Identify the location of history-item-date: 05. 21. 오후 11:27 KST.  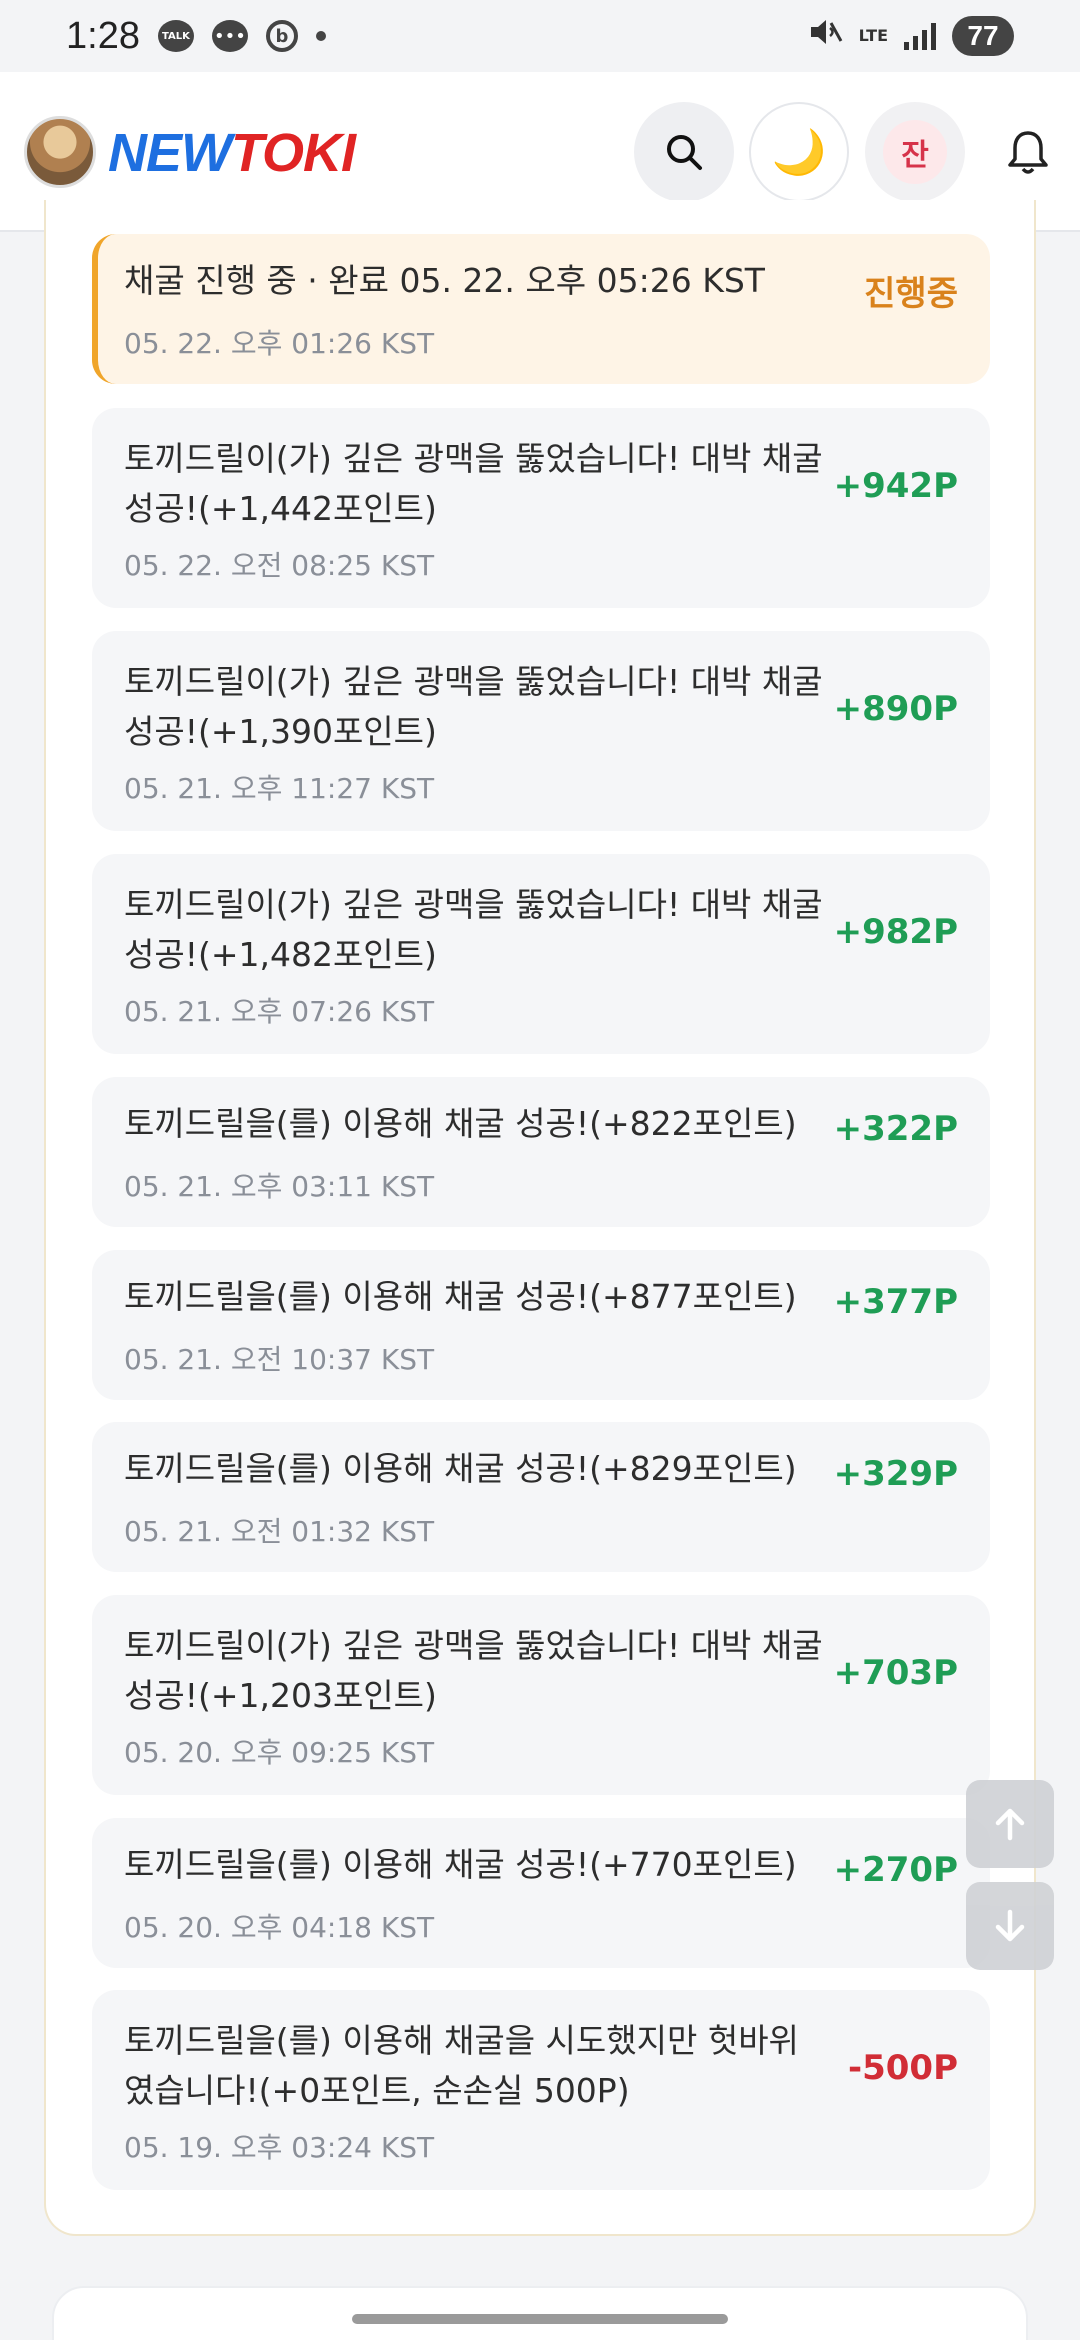
(279, 788).